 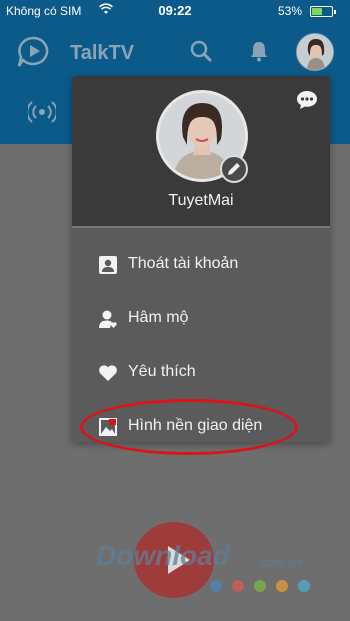 What do you see at coordinates (42, 112) in the screenshot?
I see `live-broadcast-icon` at bounding box center [42, 112].